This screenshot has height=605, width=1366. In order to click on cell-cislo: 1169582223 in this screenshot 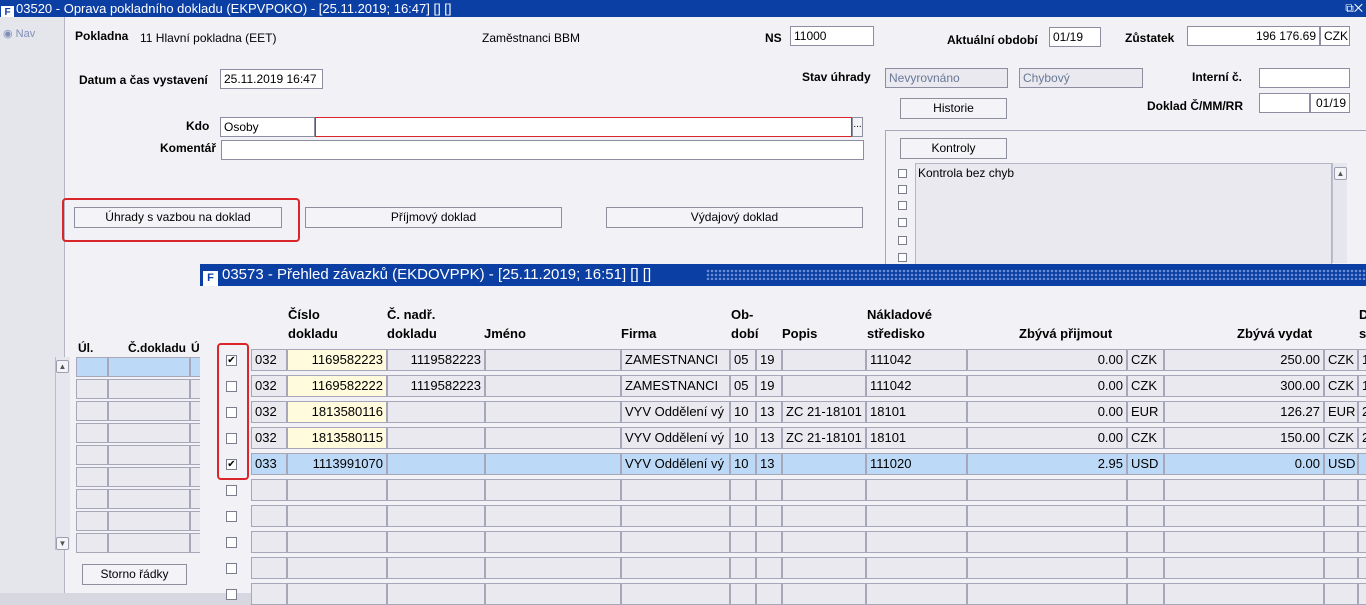, I will do `click(337, 360)`.